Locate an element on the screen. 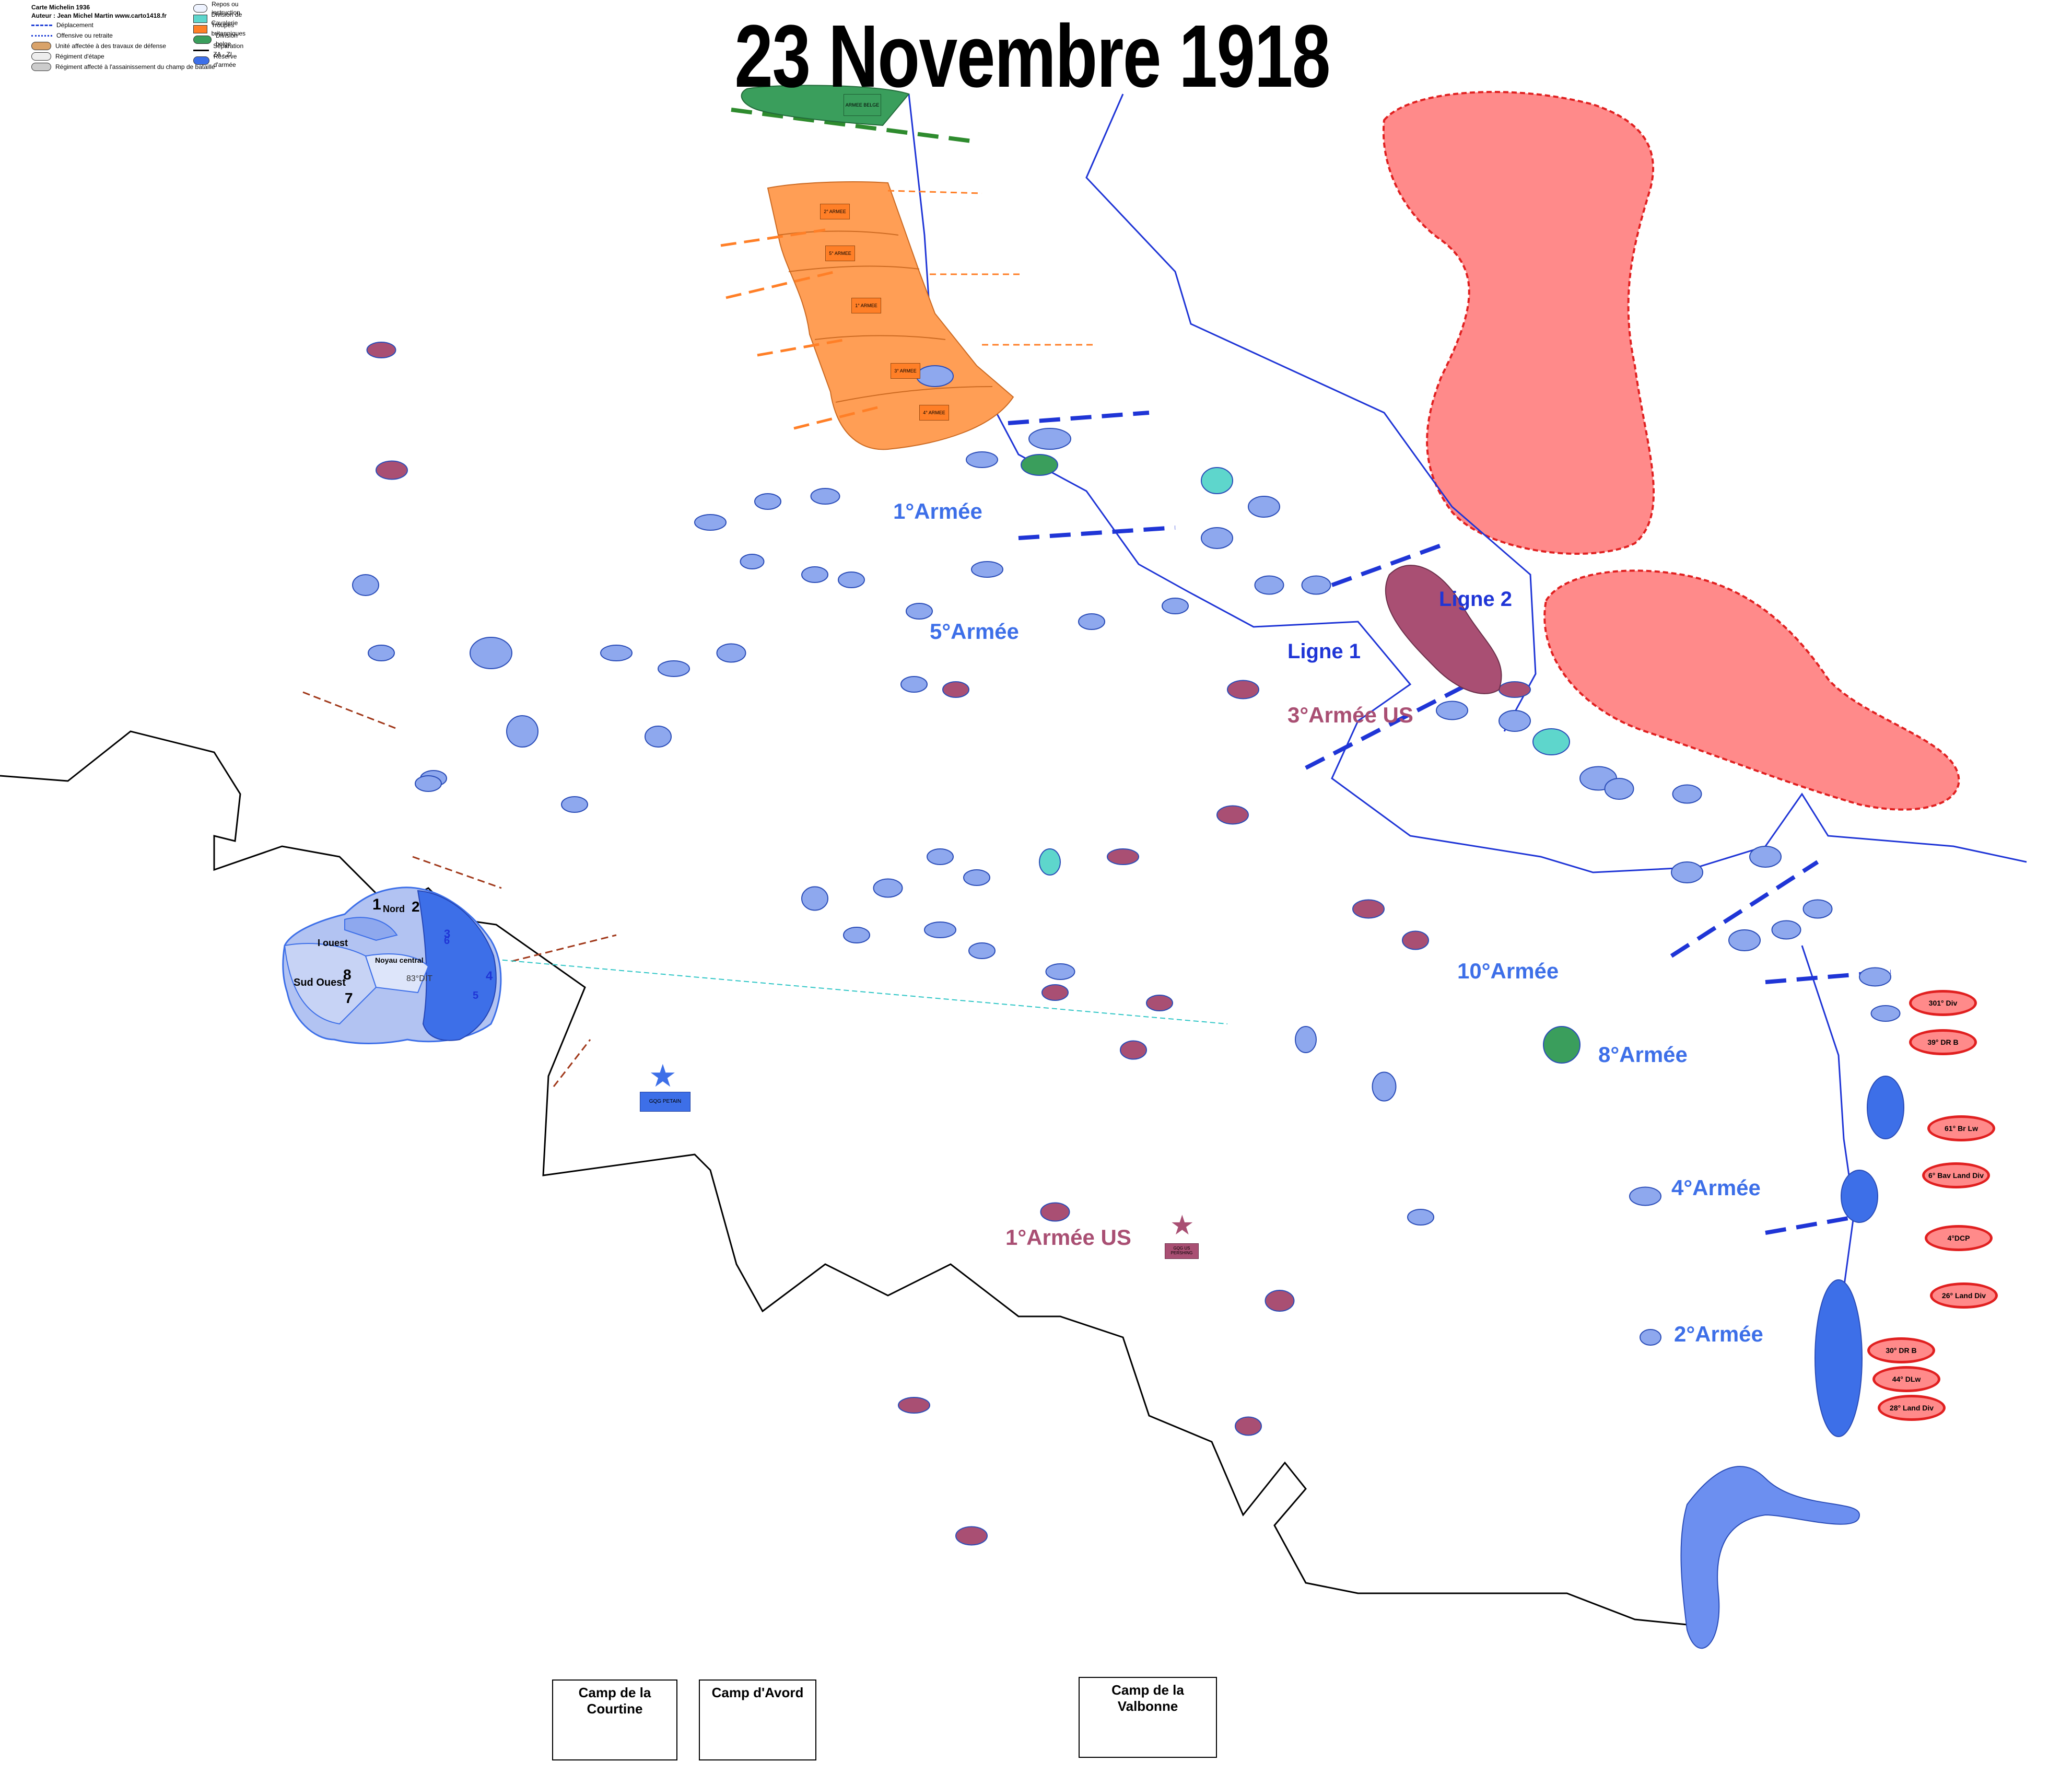 The image size is (2072, 1773). army-label-5: 5°Armée is located at coordinates (975, 631).